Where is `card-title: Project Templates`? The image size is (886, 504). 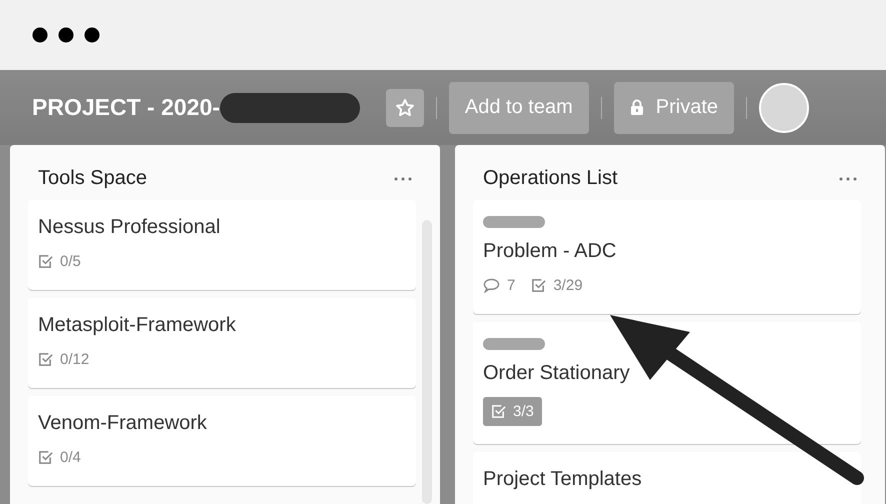 card-title: Project Templates is located at coordinates (563, 479).